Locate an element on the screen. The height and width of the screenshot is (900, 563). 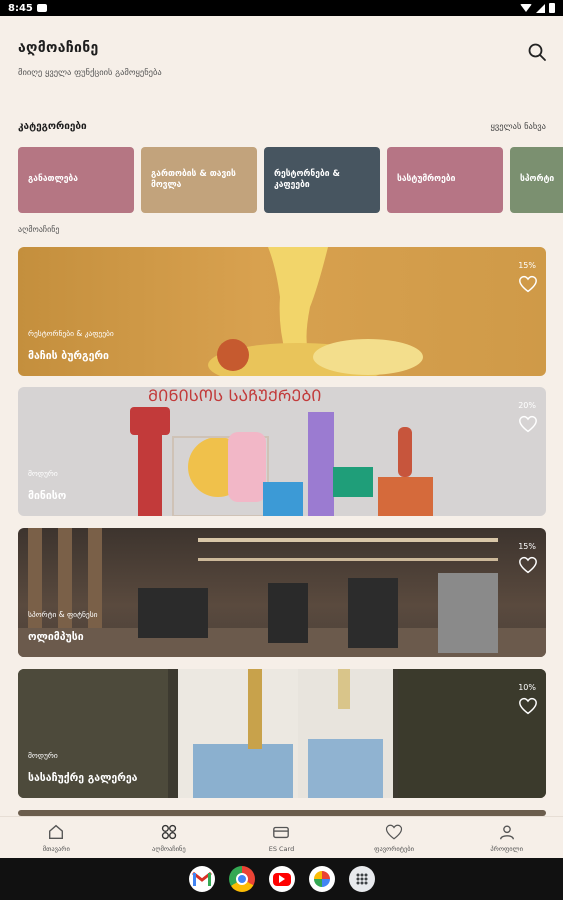
category-label: რესტორნები & კაფეები is located at coordinates (307, 179).